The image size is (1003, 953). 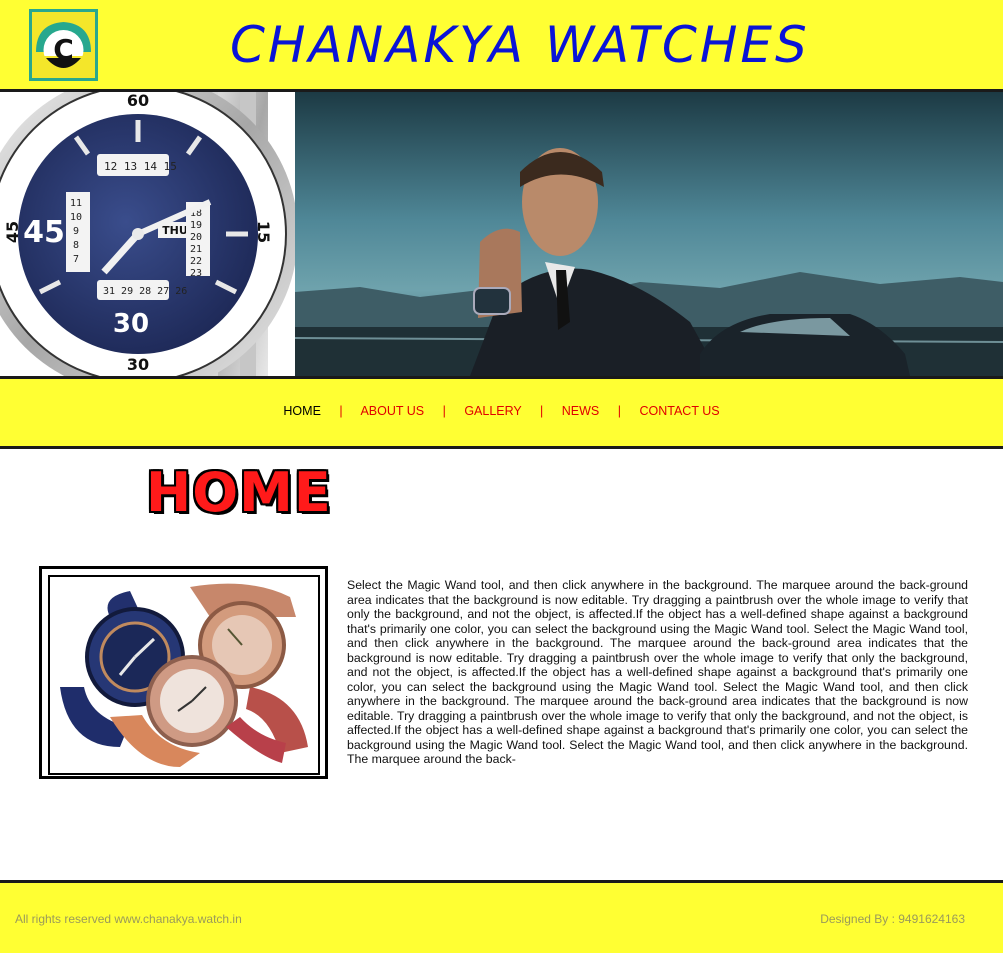 I want to click on svg-text: 15, so click(x=263, y=232).